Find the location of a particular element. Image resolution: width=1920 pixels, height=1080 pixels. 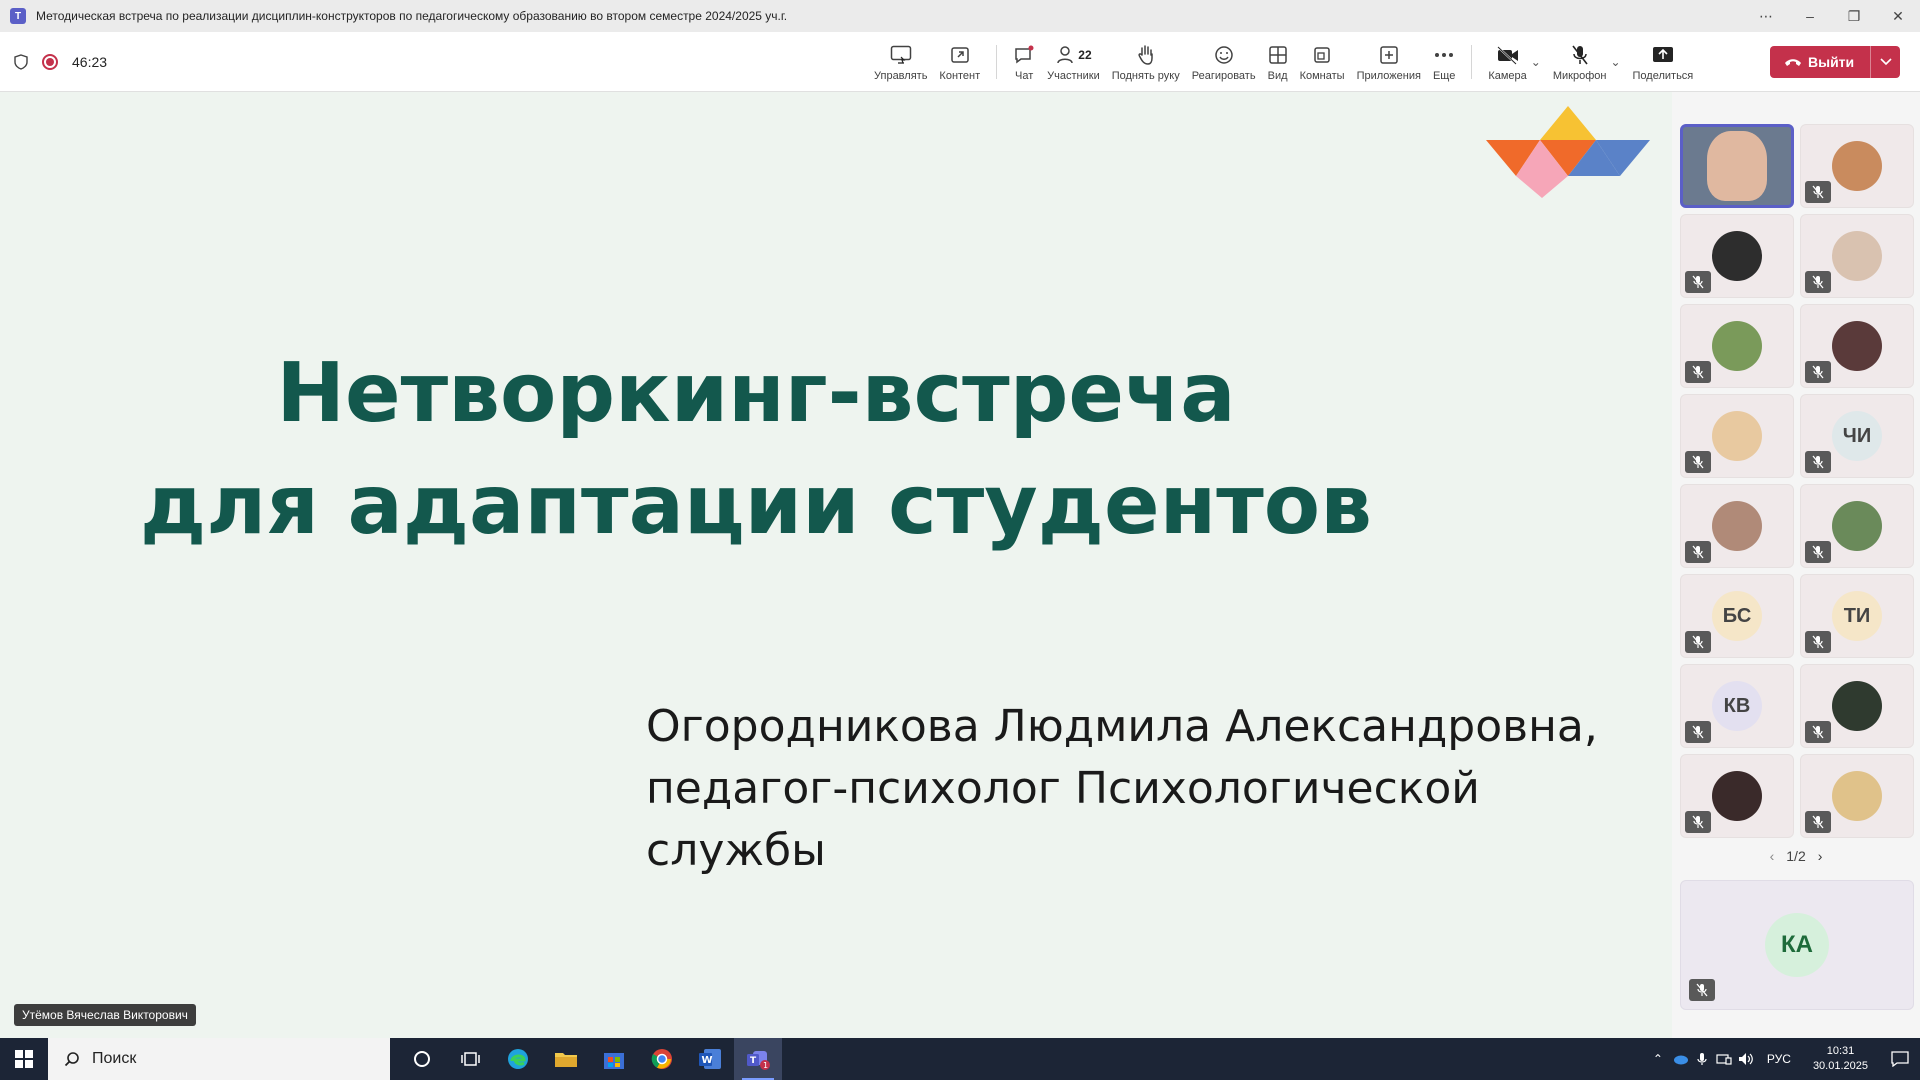

toolbar-view: Вид is located at coordinates (1278, 62).